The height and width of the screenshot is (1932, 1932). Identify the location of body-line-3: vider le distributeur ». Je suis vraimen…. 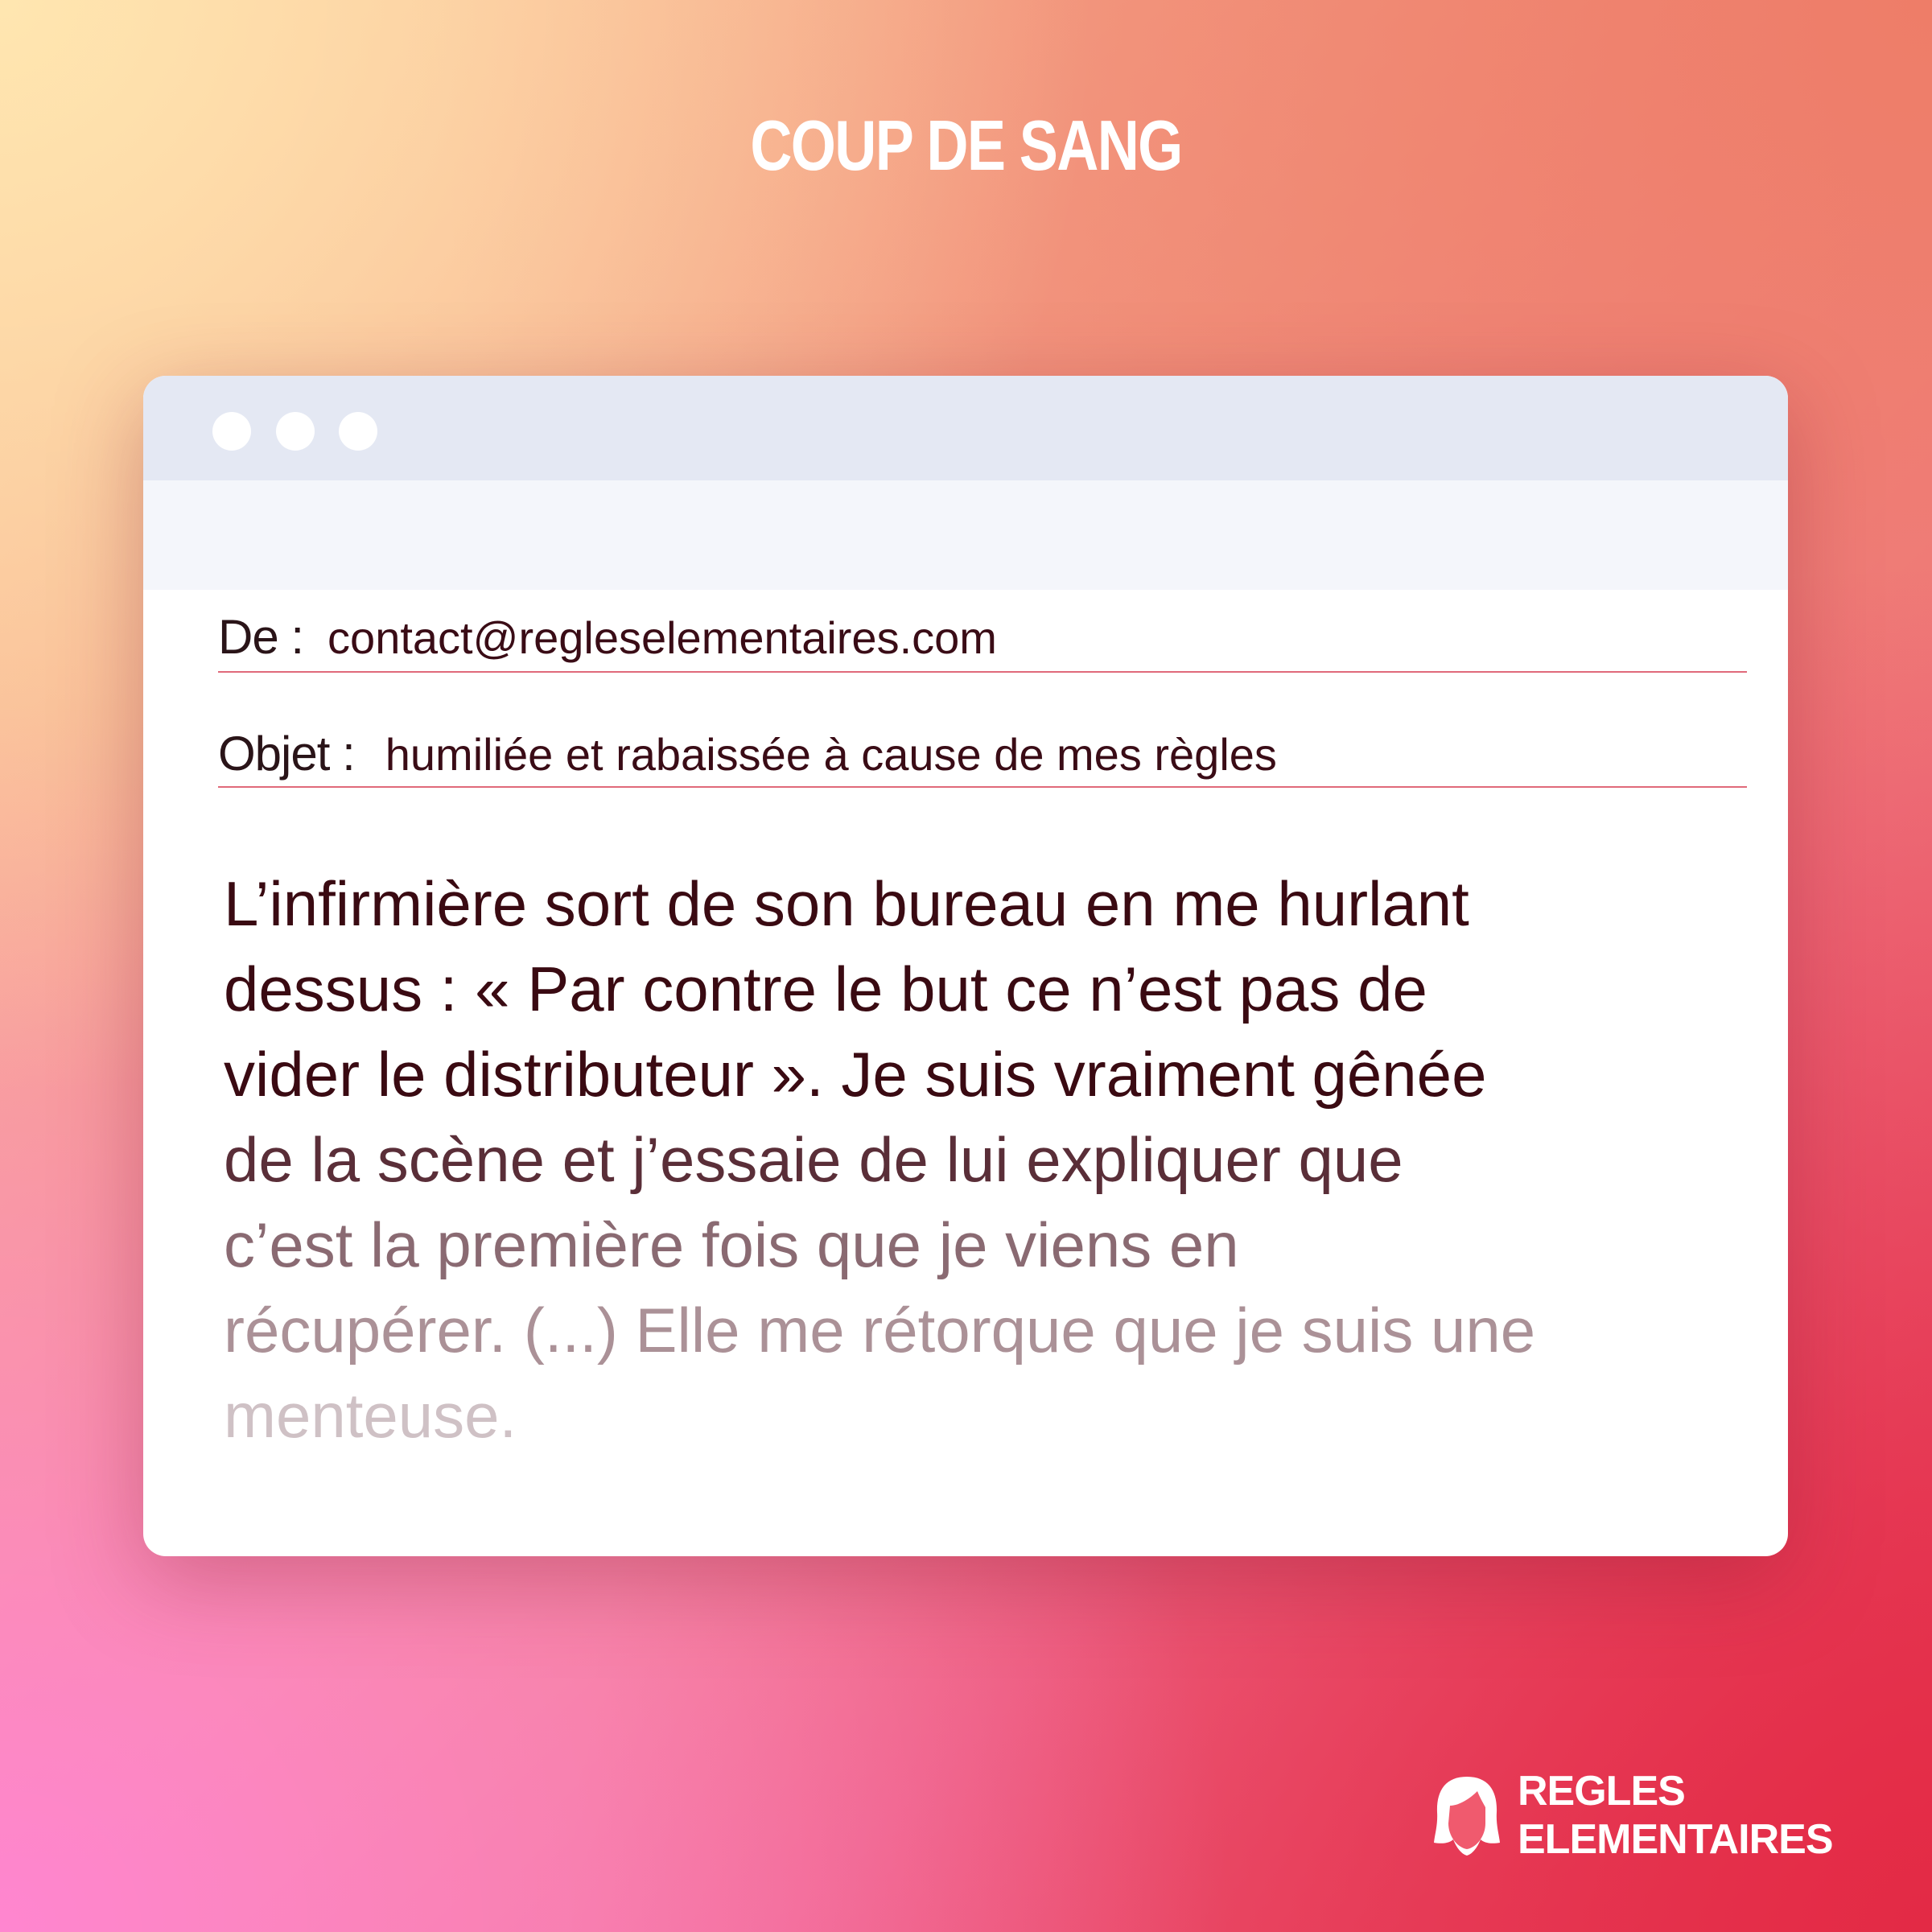
(855, 1074).